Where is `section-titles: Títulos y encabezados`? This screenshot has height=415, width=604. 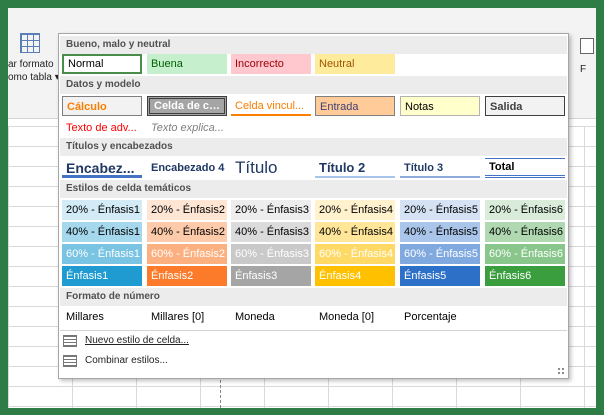 section-titles: Títulos y encabezados is located at coordinates (313, 147).